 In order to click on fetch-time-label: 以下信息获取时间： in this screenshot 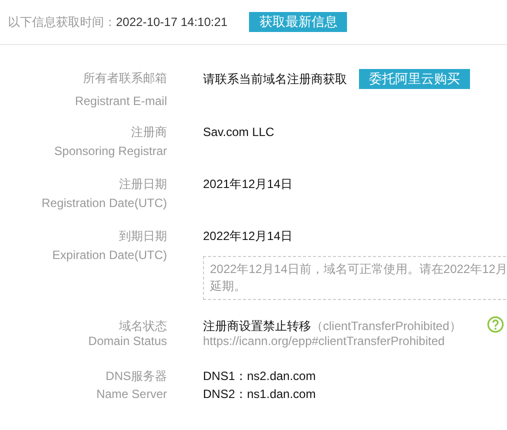, I will do `click(62, 22)`.